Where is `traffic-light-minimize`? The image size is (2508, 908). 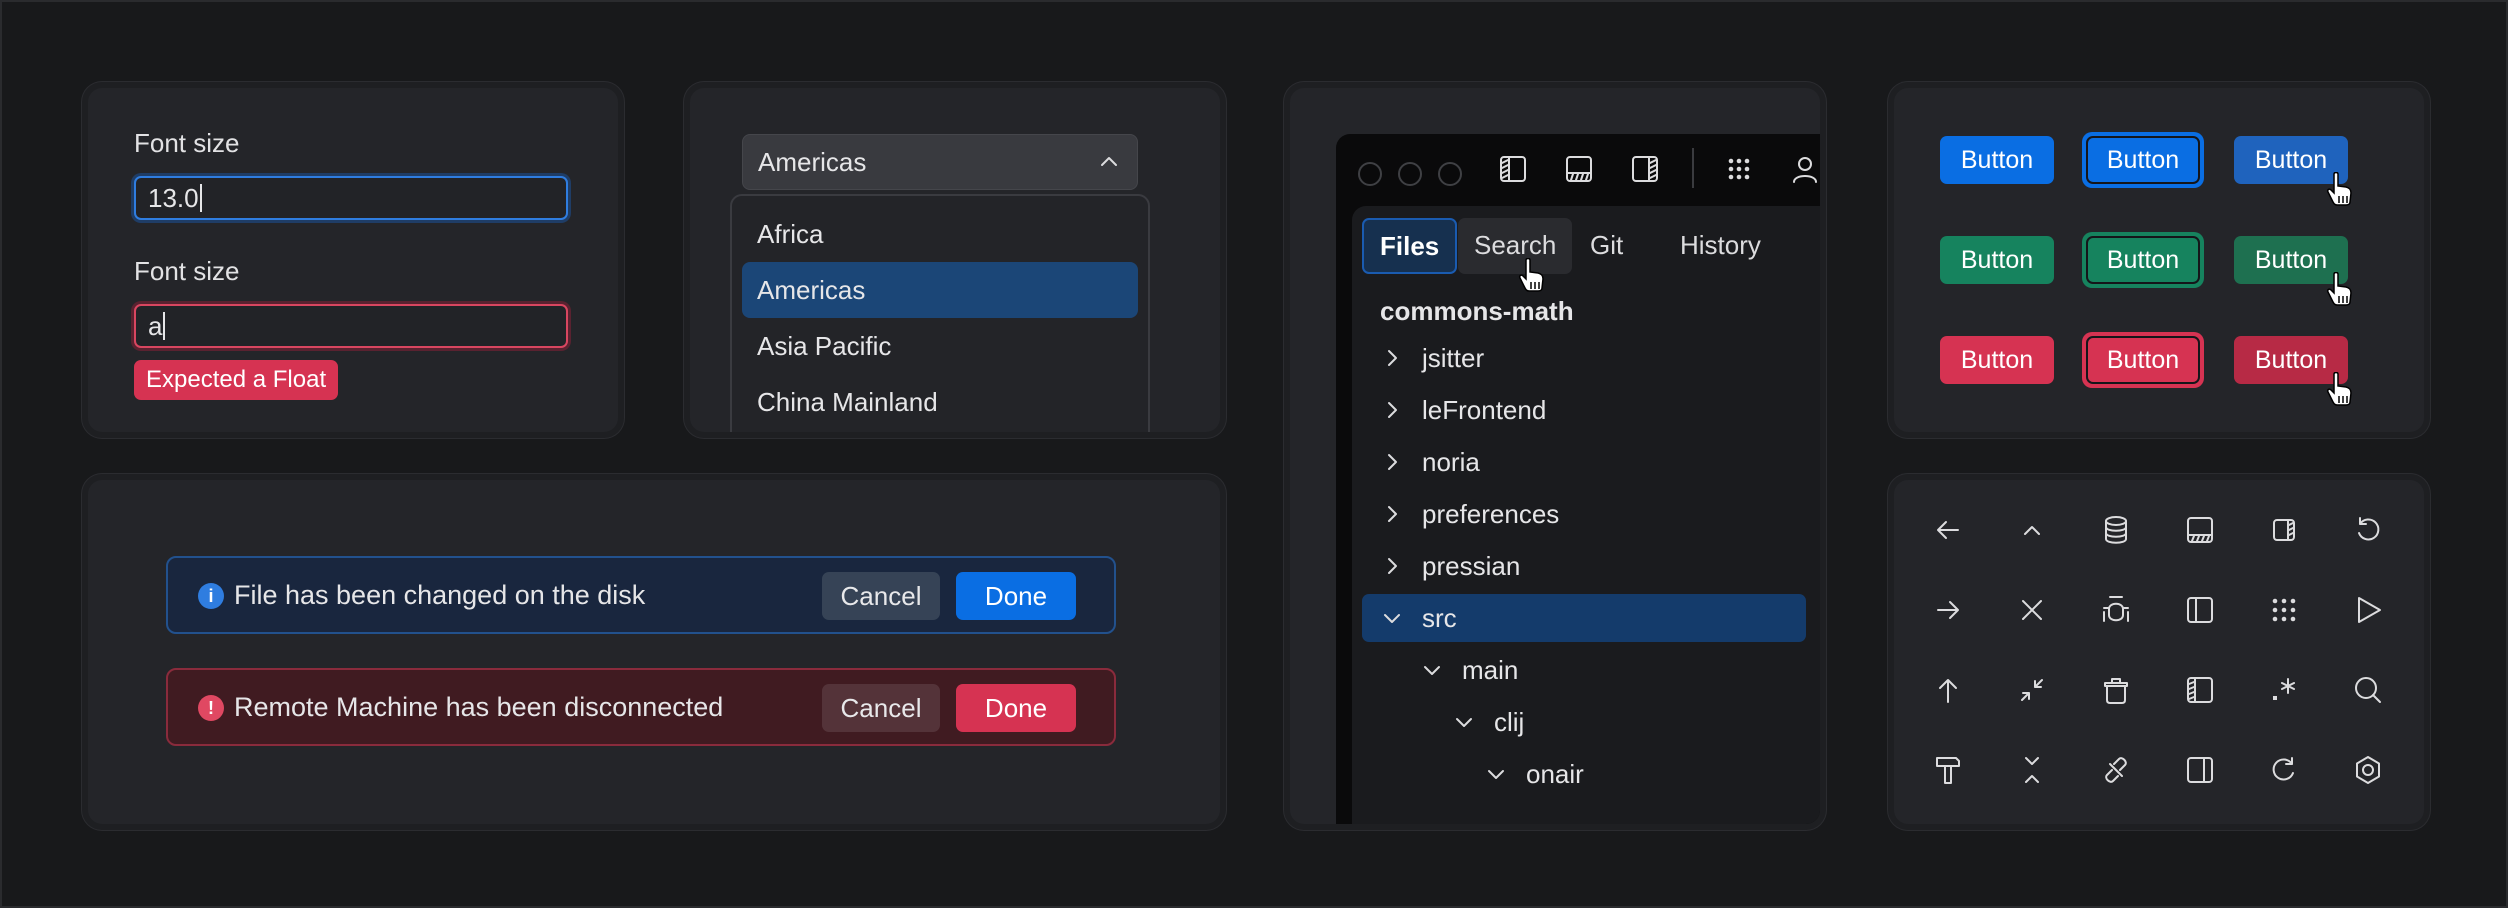 traffic-light-minimize is located at coordinates (1410, 174).